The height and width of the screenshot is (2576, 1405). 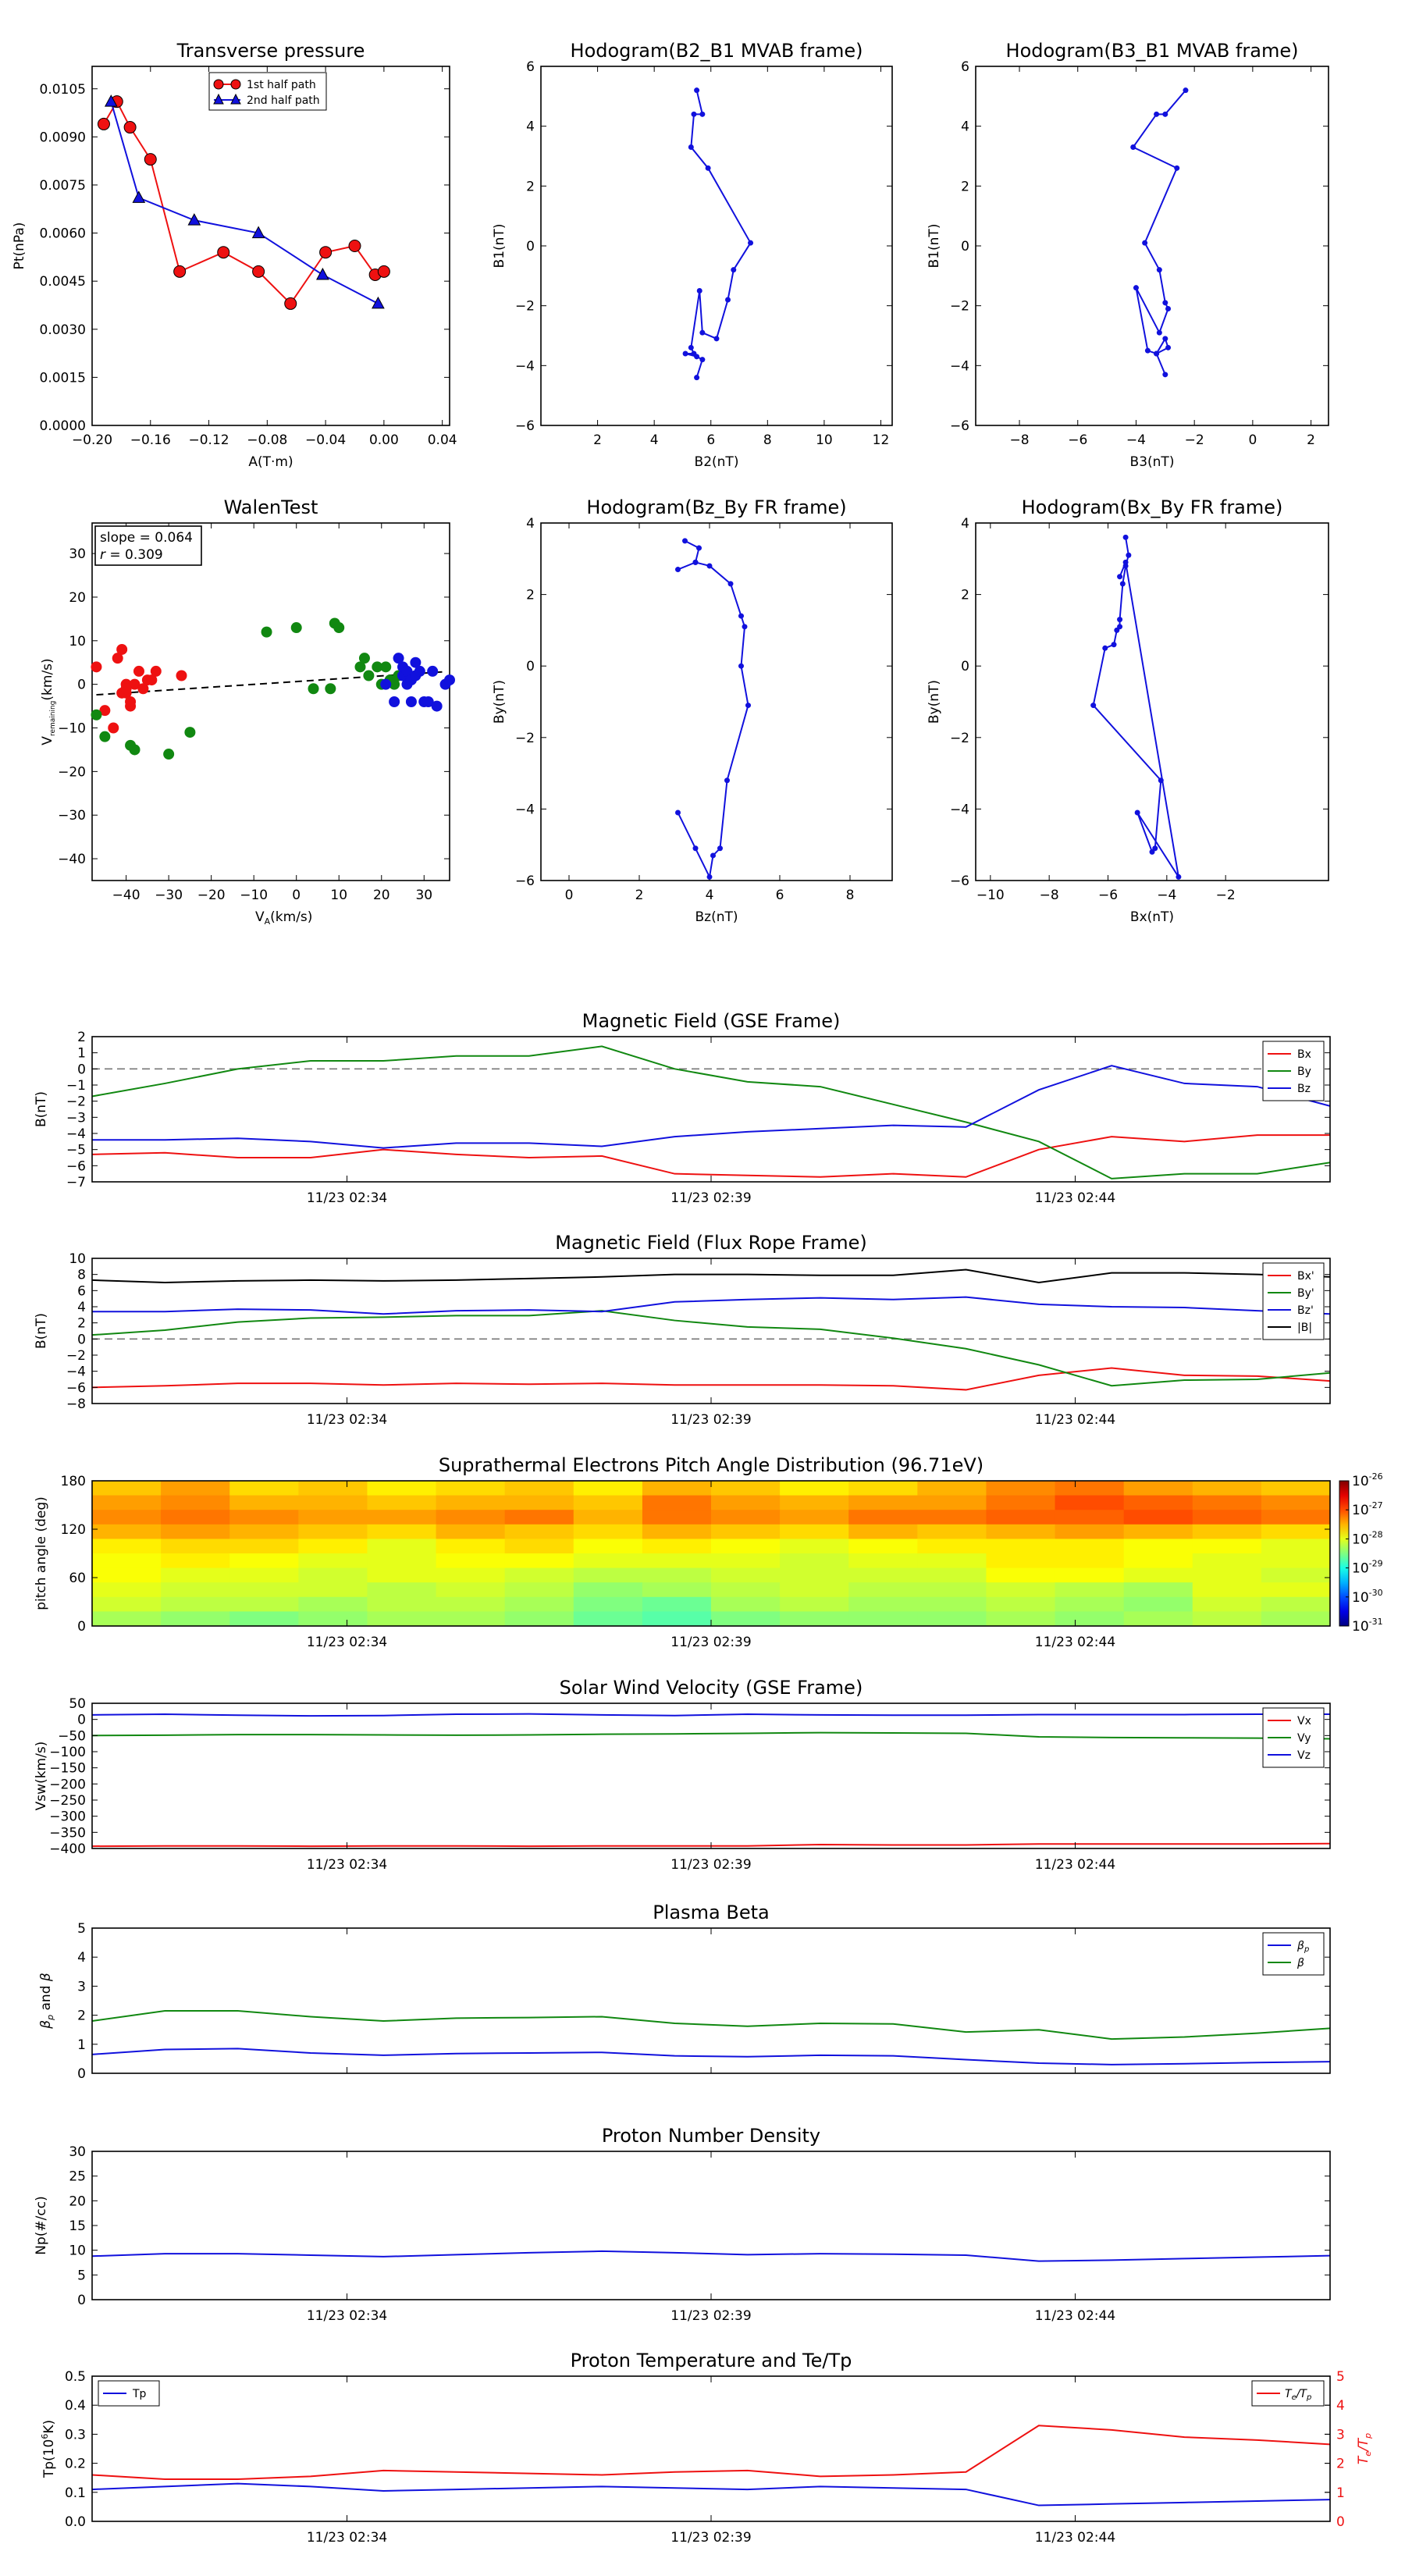 What do you see at coordinates (381, 895) in the screenshot?
I see `x-tick-label: 20` at bounding box center [381, 895].